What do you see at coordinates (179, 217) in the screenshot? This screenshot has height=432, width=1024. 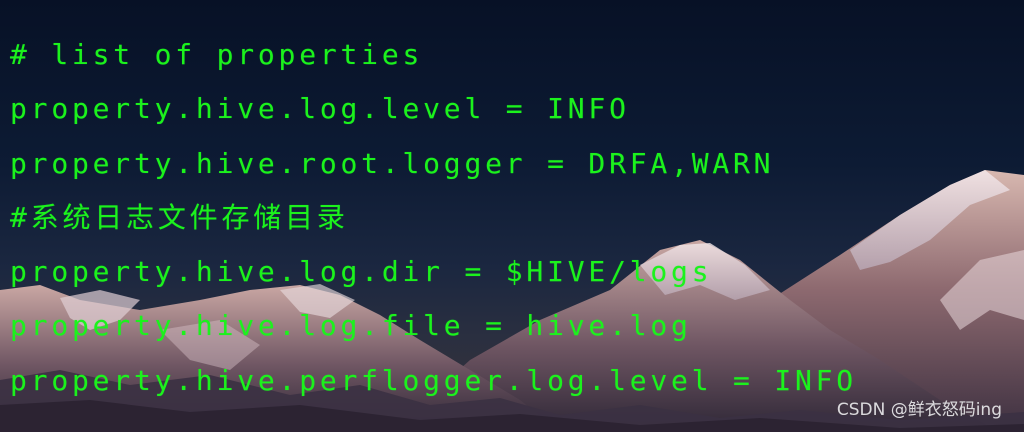 I see `code-line-comment-log-dir: #系统日志文件存储目录` at bounding box center [179, 217].